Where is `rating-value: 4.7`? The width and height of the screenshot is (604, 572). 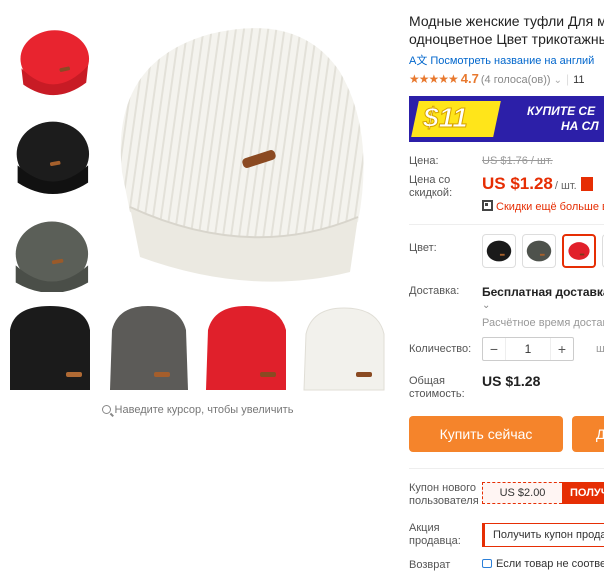 rating-value: 4.7 is located at coordinates (469, 78).